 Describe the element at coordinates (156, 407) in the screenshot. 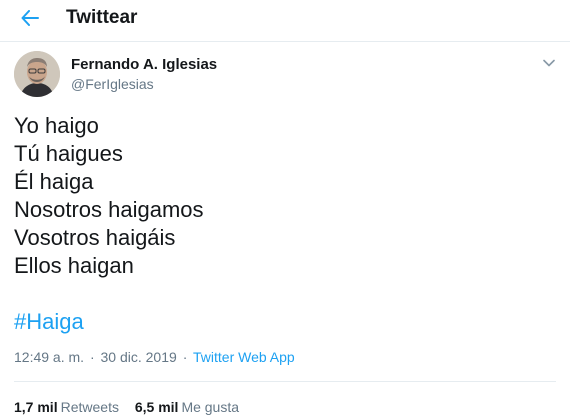

I see `likes-count: 6,5 mil` at that location.